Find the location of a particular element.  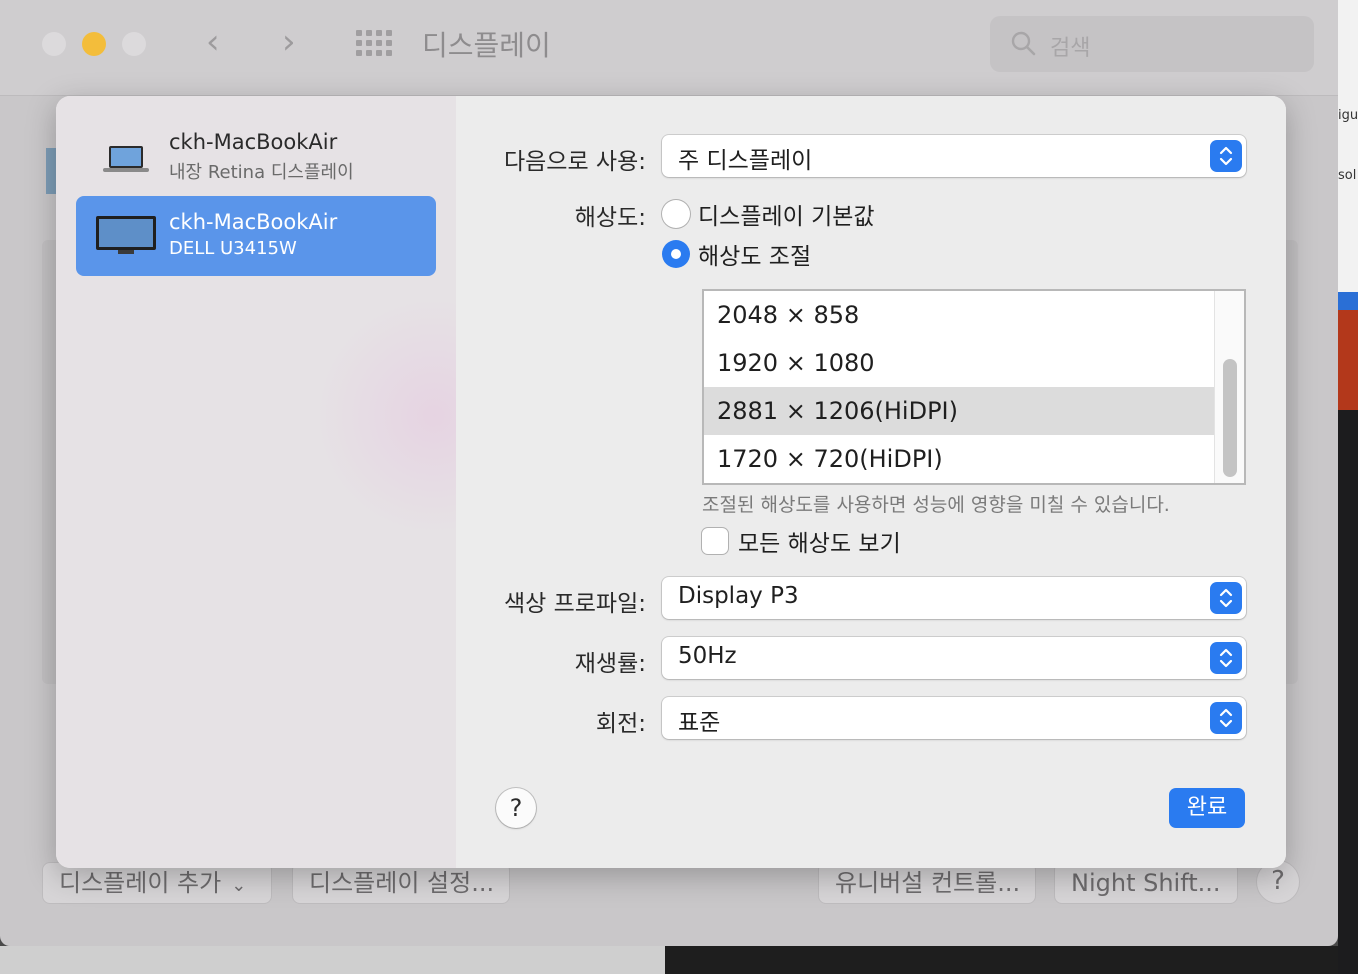

bg-text: igu is located at coordinates (1348, 115).